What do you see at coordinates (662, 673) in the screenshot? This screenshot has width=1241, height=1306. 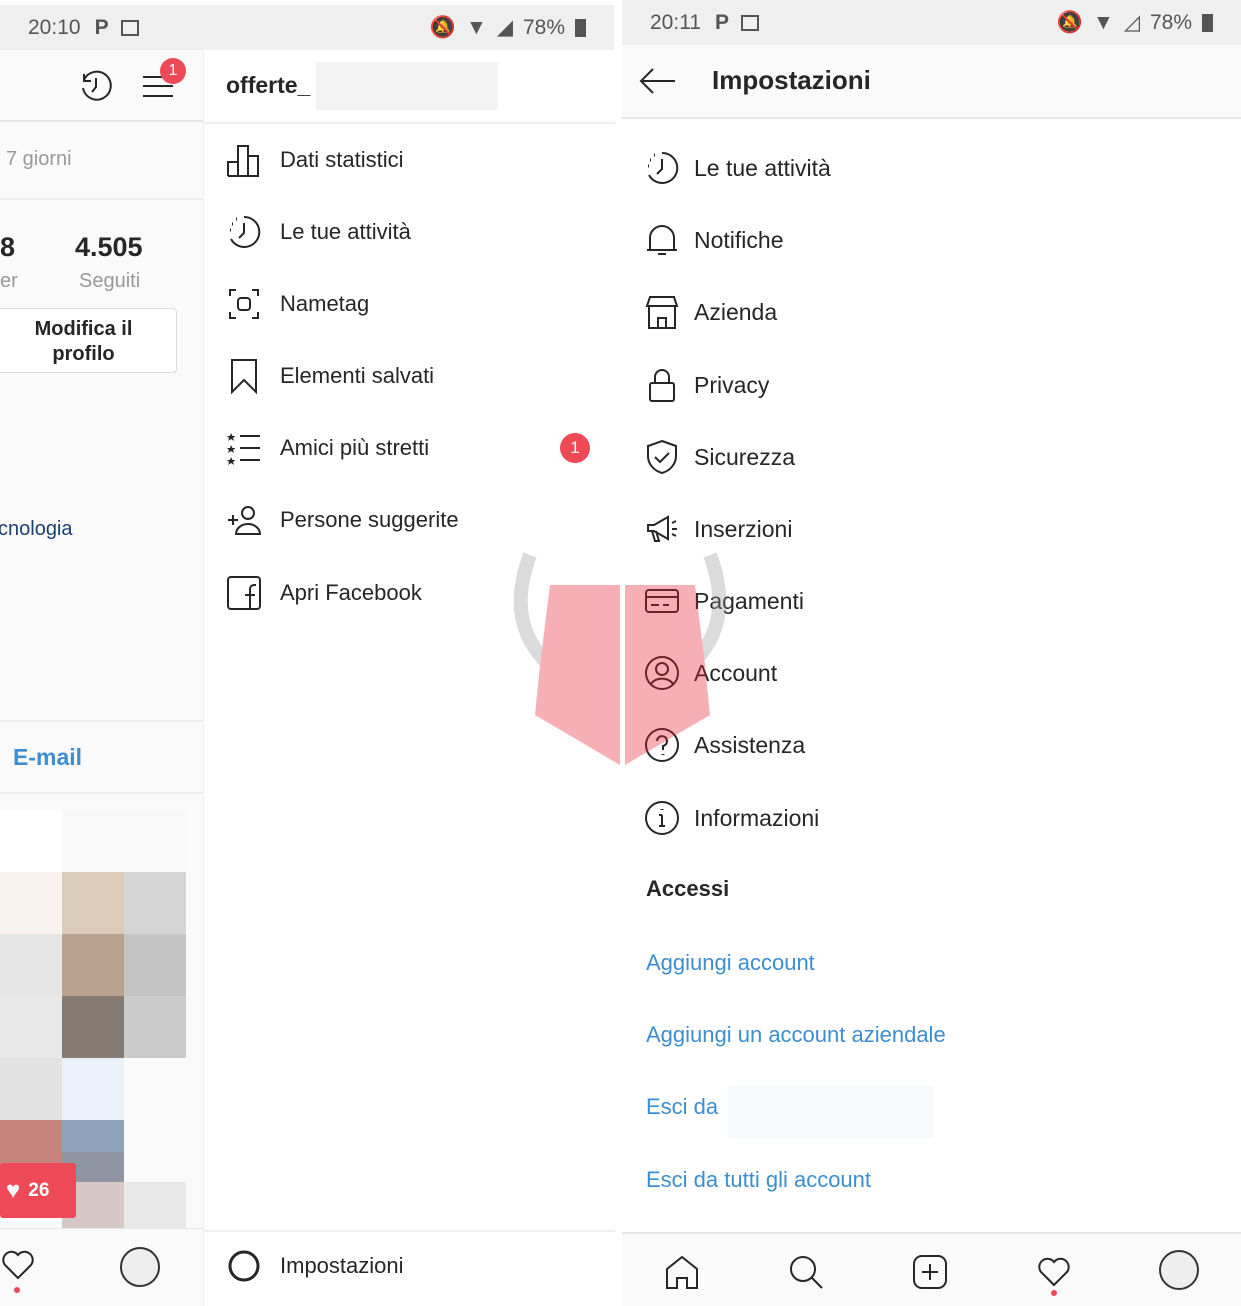 I see `account-circle-icon` at bounding box center [662, 673].